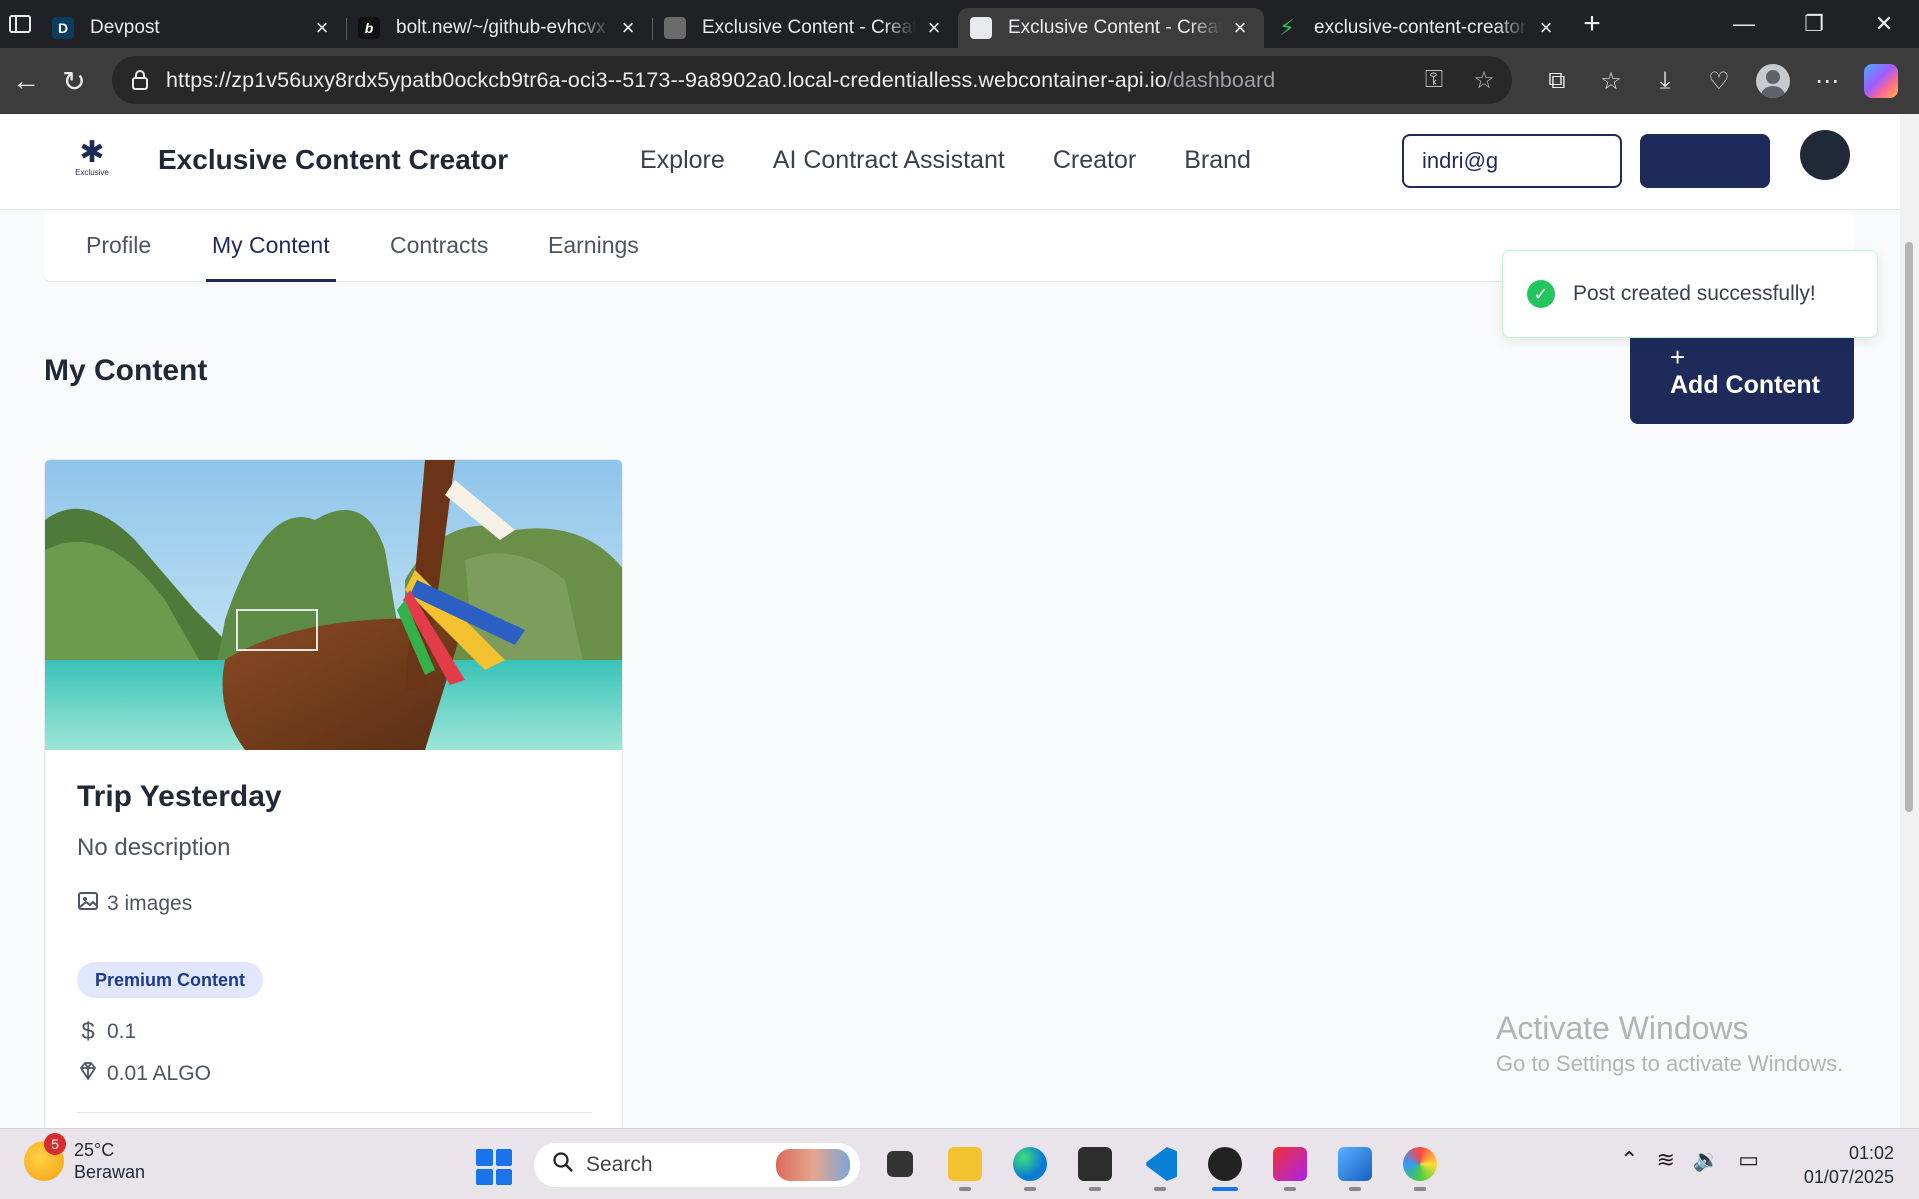  Describe the element at coordinates (150, 903) in the screenshot. I see `image-count-text: 3 images` at that location.